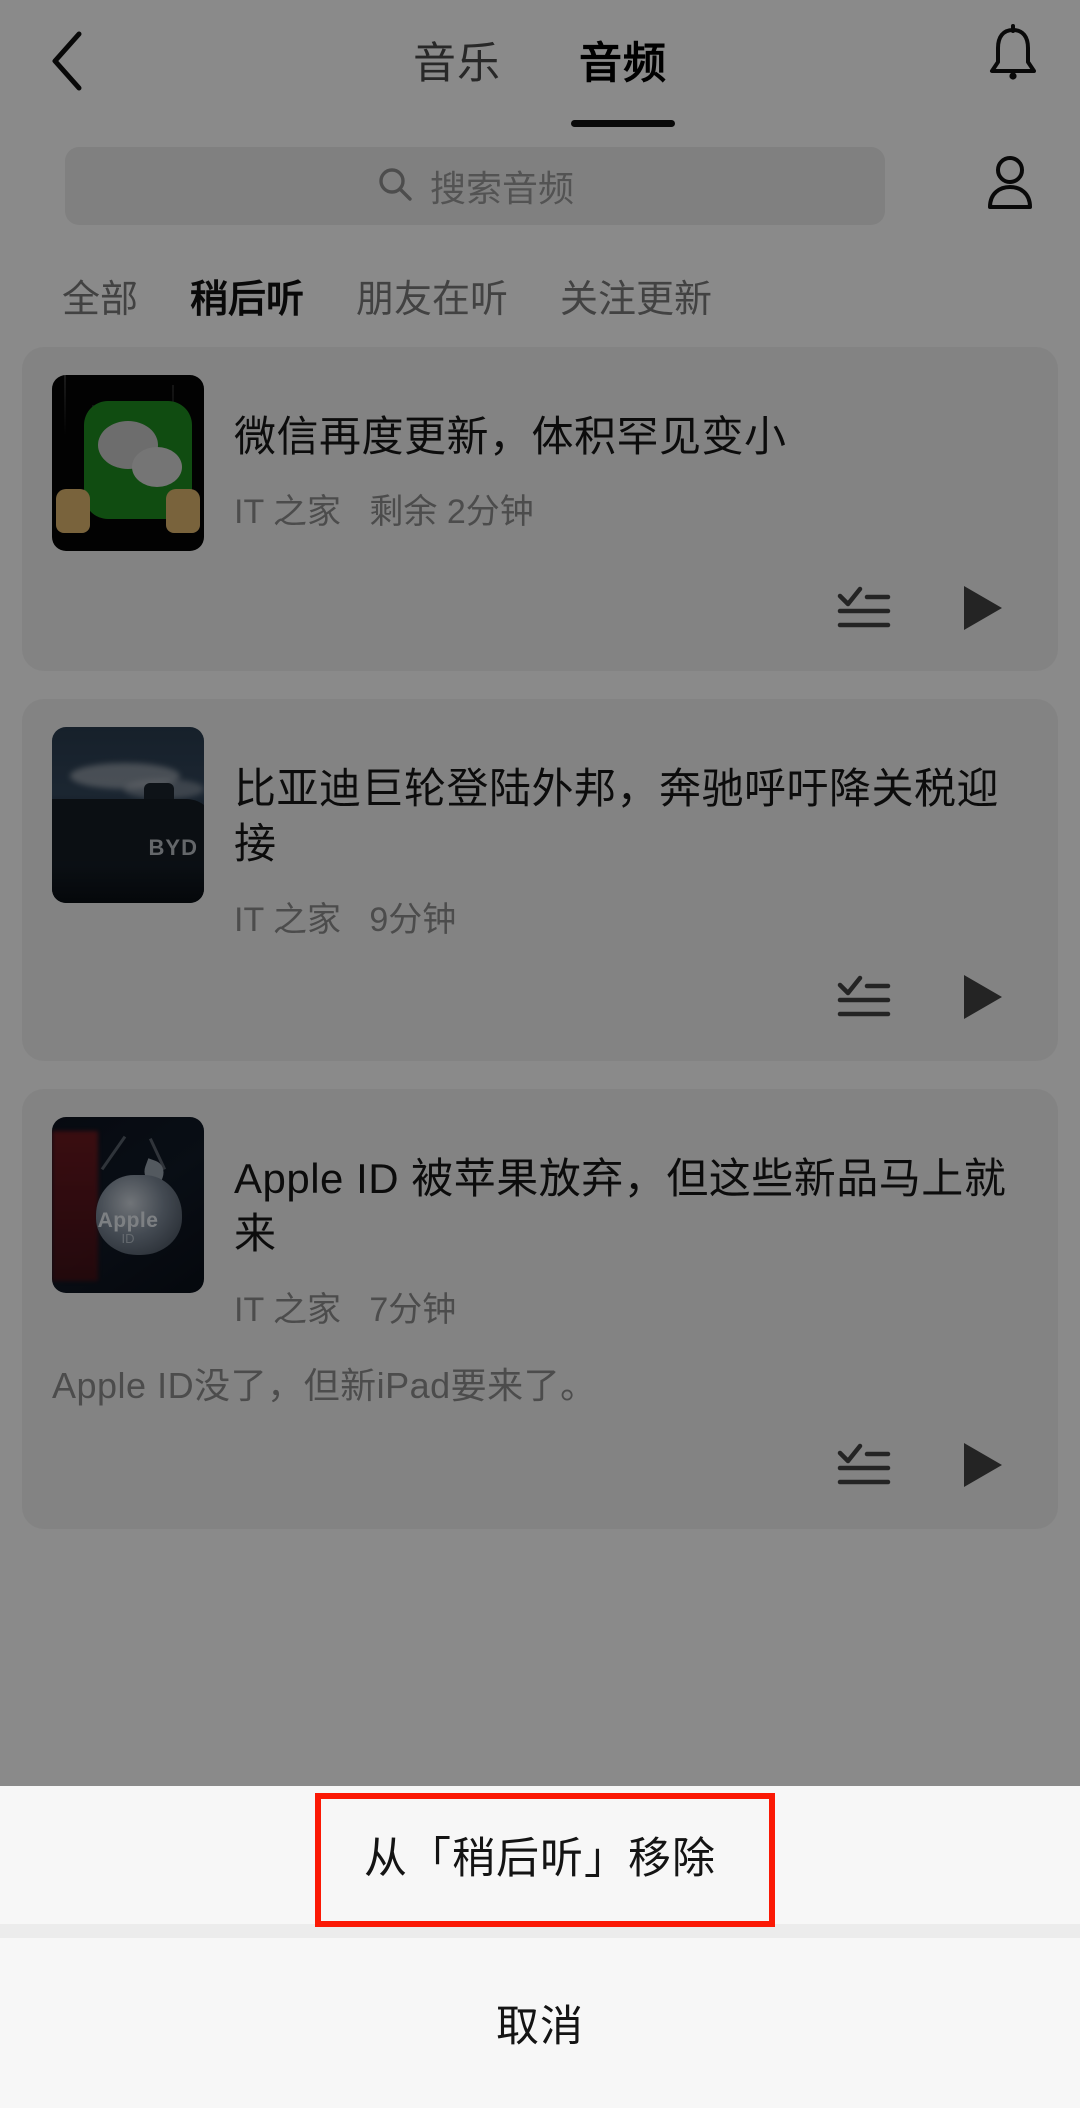  What do you see at coordinates (636, 295) in the screenshot?
I see `filter-tab-following-updates: 关注更新` at bounding box center [636, 295].